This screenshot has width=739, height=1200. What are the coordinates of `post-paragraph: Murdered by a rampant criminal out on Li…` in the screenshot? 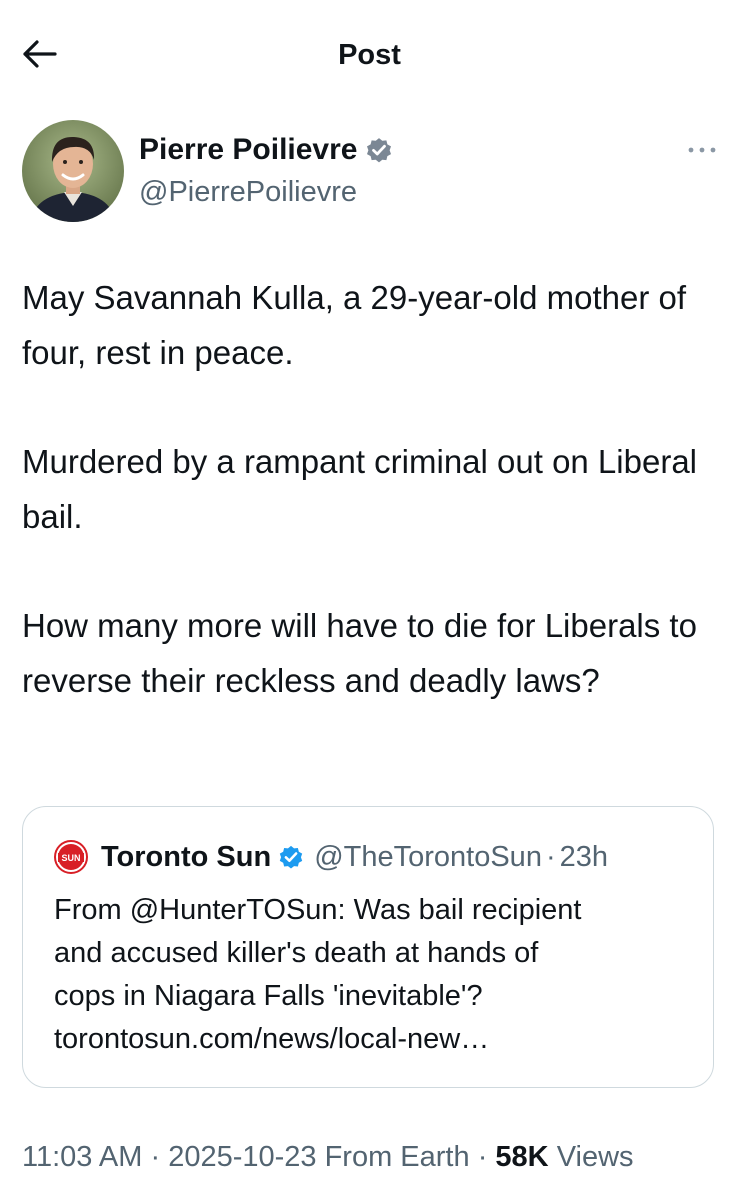 It's located at (360, 489).